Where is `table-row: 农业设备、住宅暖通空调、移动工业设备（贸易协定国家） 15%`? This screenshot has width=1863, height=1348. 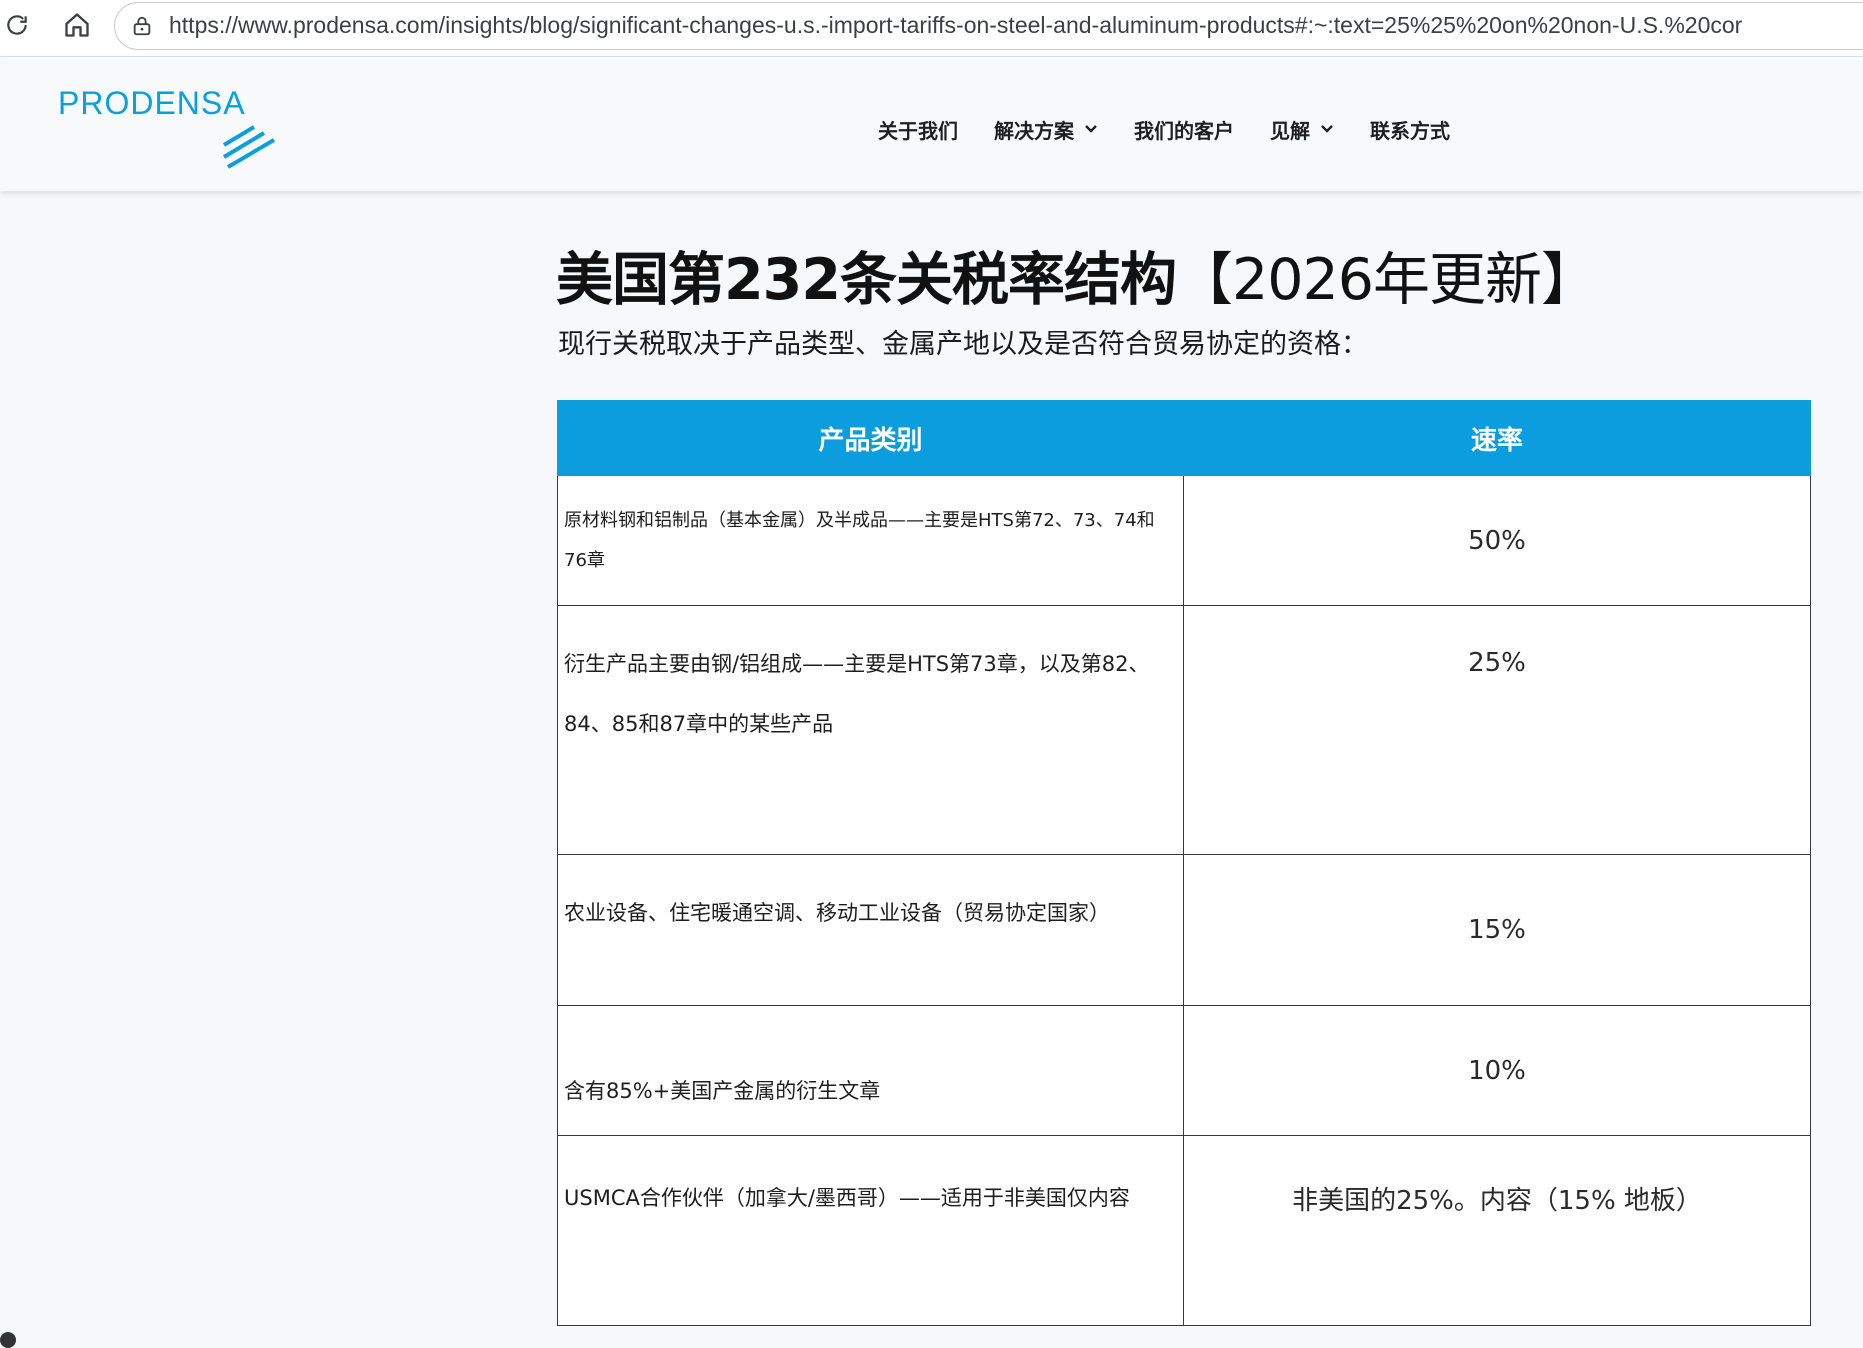
table-row: 农业设备、住宅暖通空调、移动工业设备（贸易协定国家） 15% is located at coordinates (1184, 930).